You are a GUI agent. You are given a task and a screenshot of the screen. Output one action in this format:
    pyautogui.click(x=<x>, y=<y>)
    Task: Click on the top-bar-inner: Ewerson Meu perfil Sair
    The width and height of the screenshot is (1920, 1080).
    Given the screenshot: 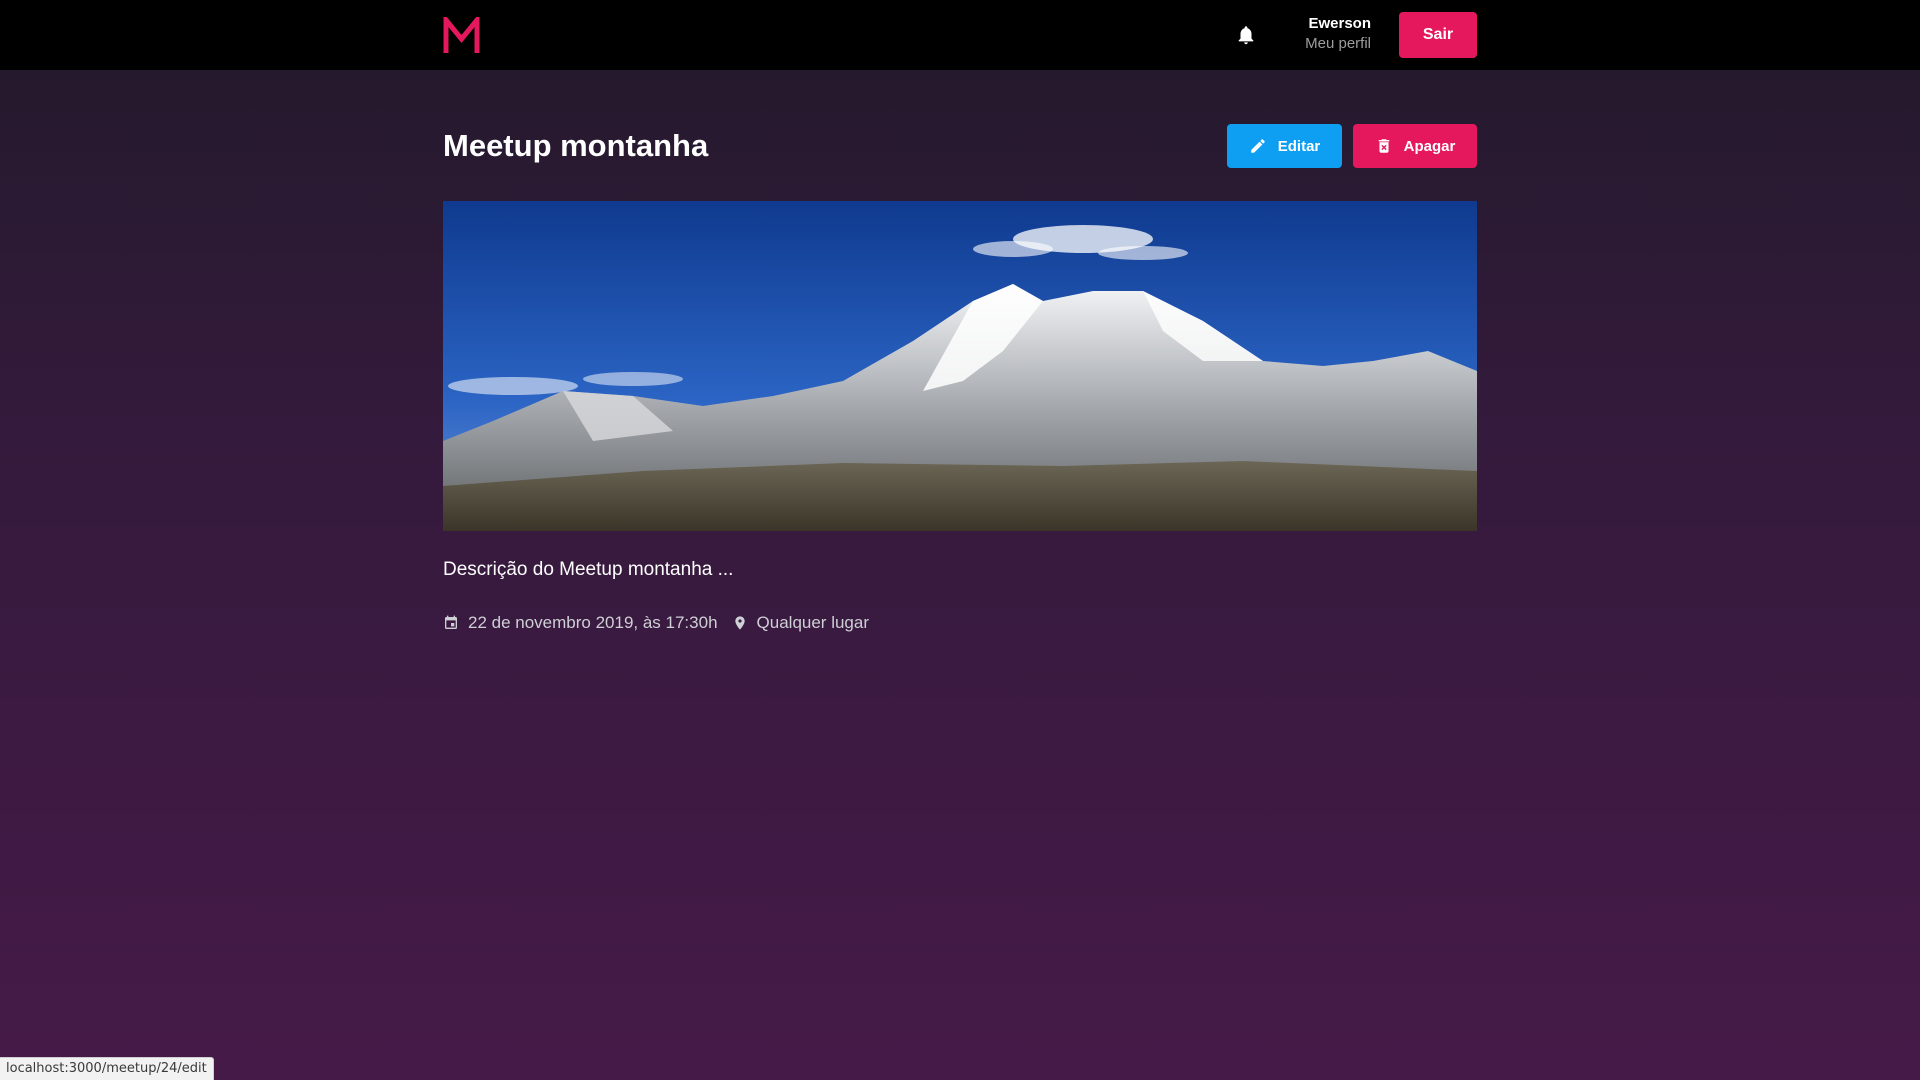 What is the action you would take?
    pyautogui.click(x=960, y=35)
    